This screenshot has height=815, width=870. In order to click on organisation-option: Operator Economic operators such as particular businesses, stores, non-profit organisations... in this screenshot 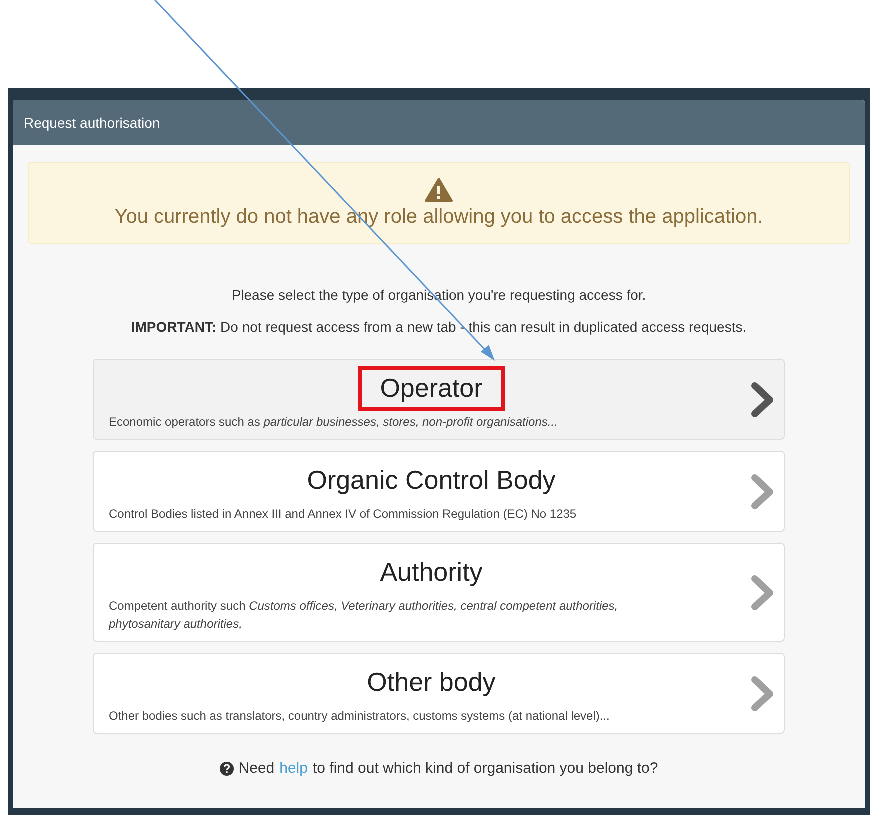, I will do `click(439, 399)`.